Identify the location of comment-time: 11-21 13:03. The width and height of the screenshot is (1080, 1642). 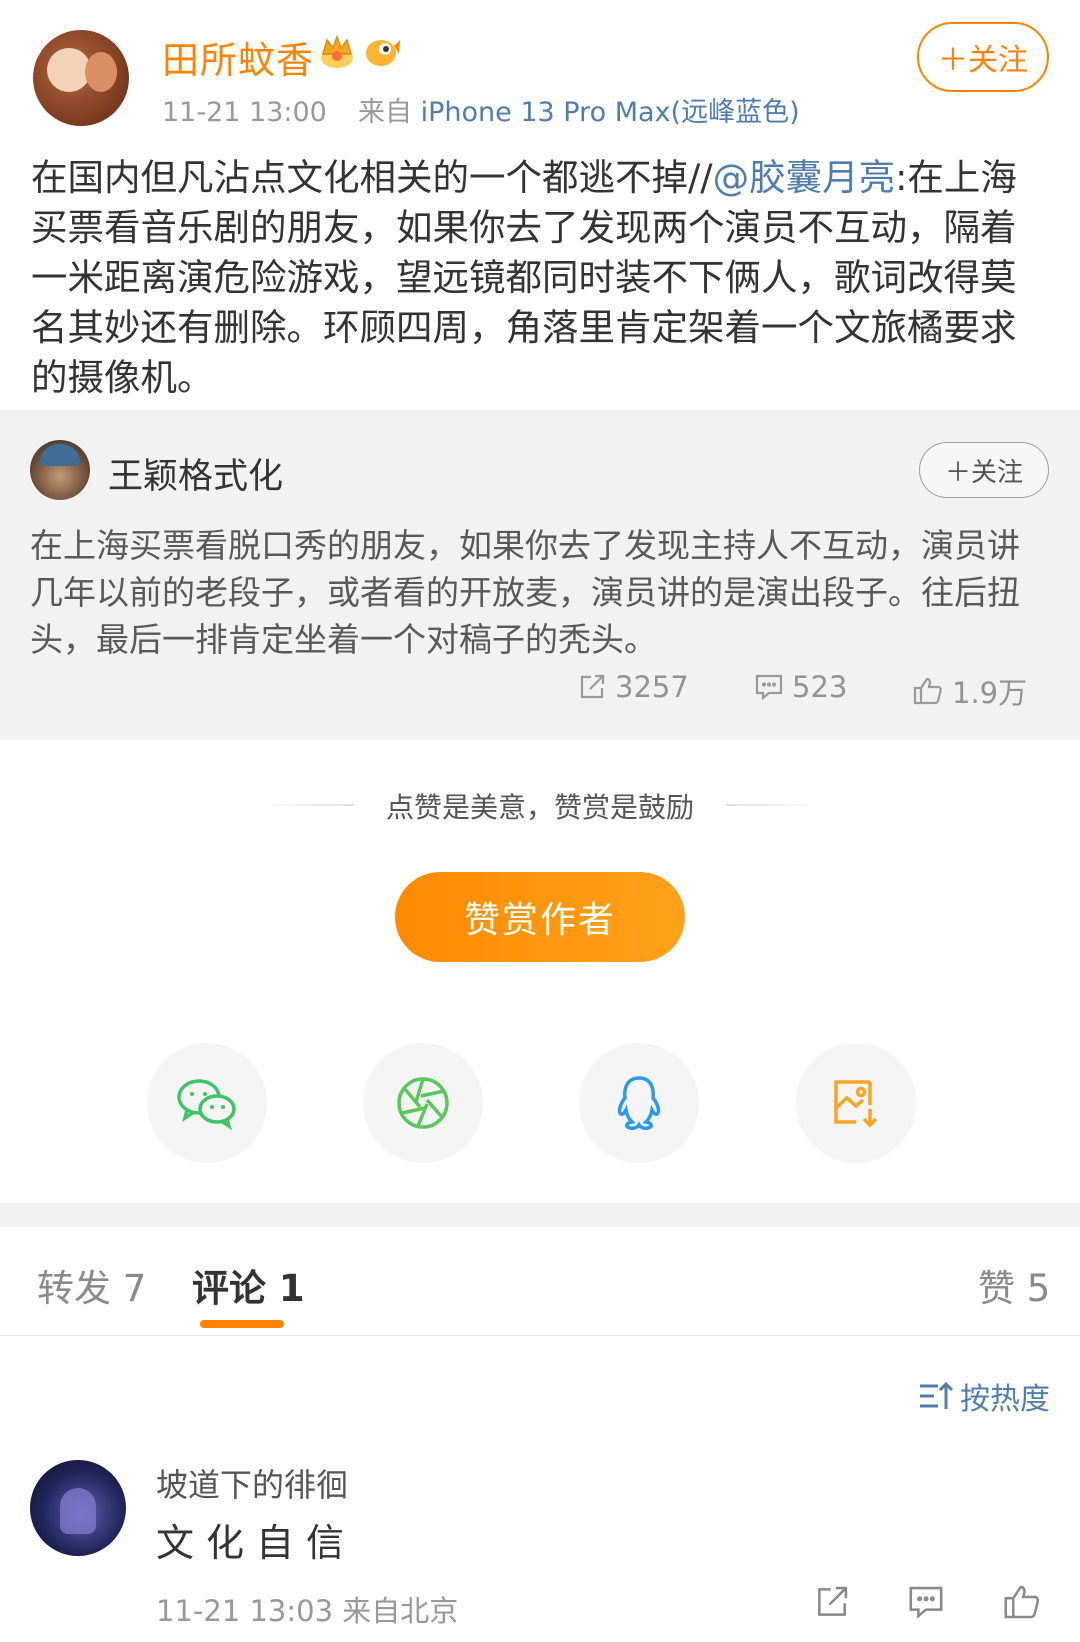
(245, 1611).